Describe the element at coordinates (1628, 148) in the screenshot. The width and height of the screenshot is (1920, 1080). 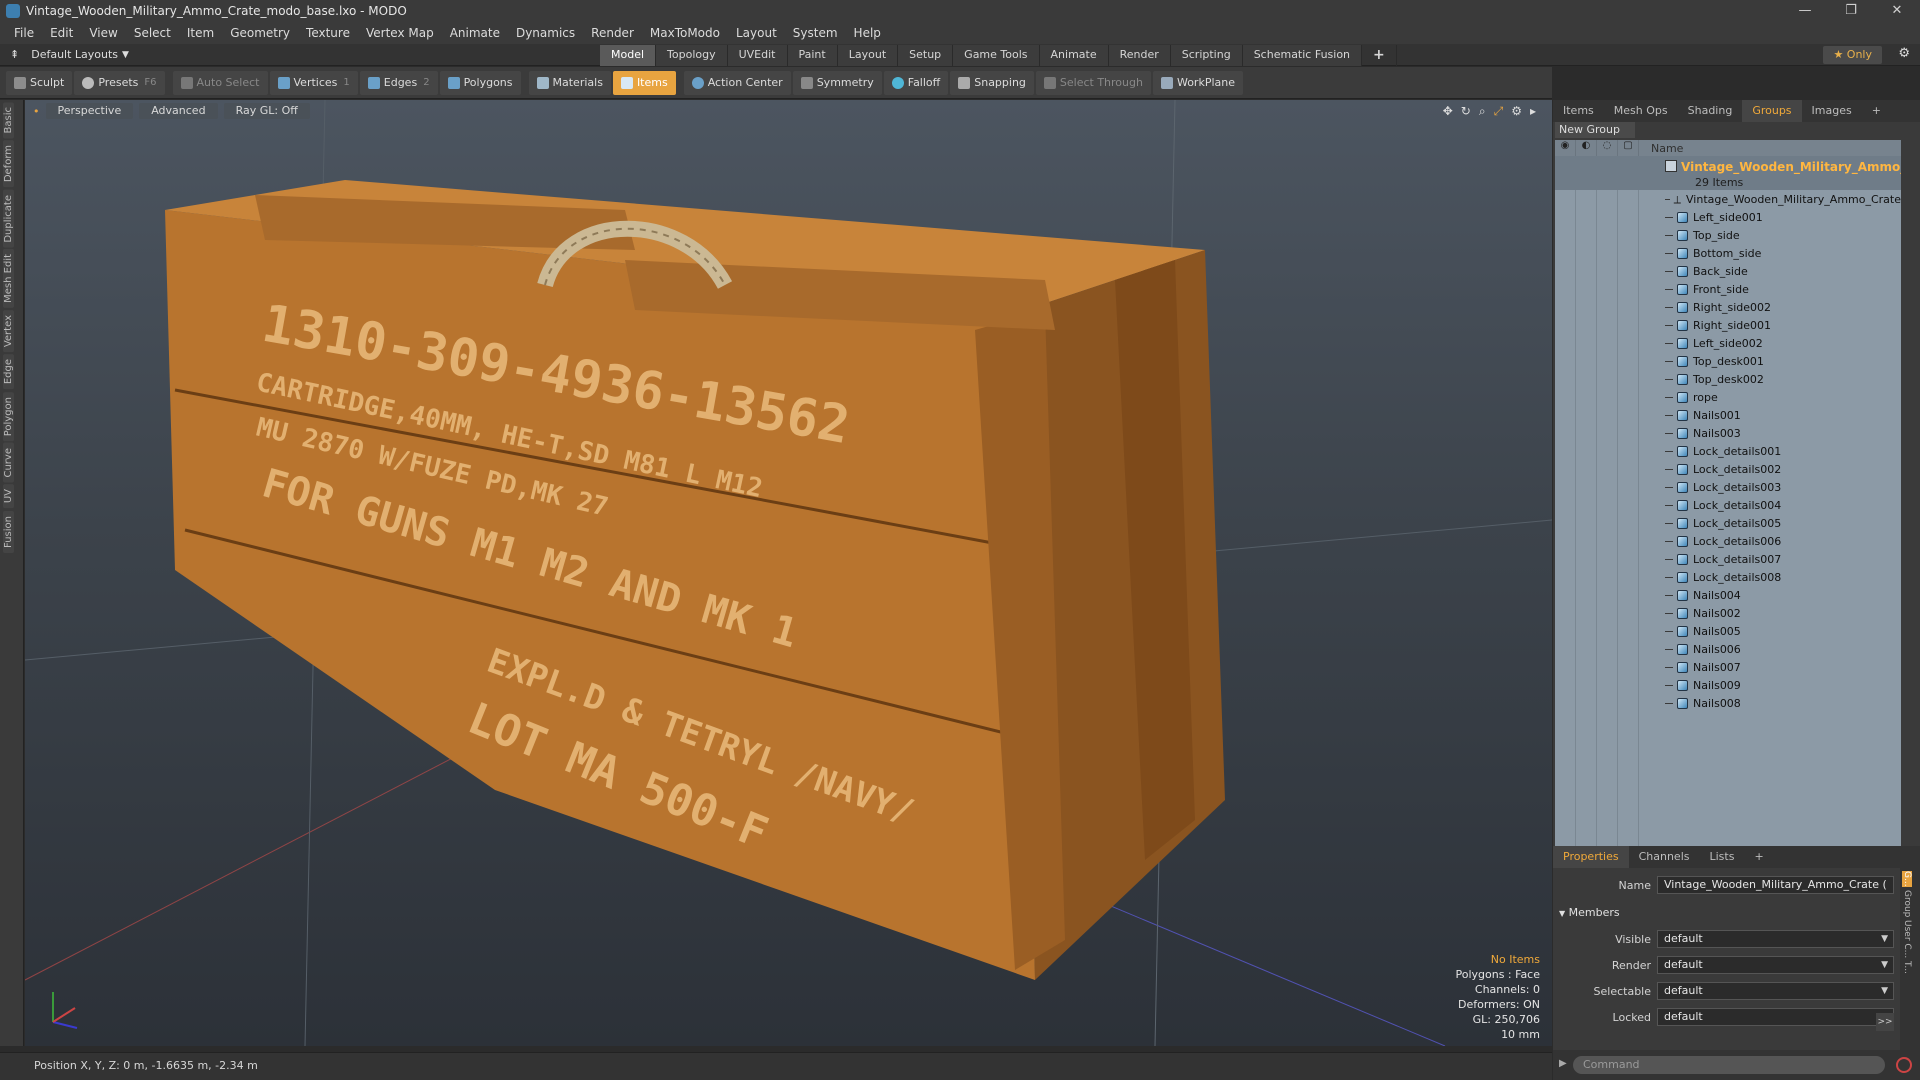
I see `lock-column-icon: ▢` at that location.